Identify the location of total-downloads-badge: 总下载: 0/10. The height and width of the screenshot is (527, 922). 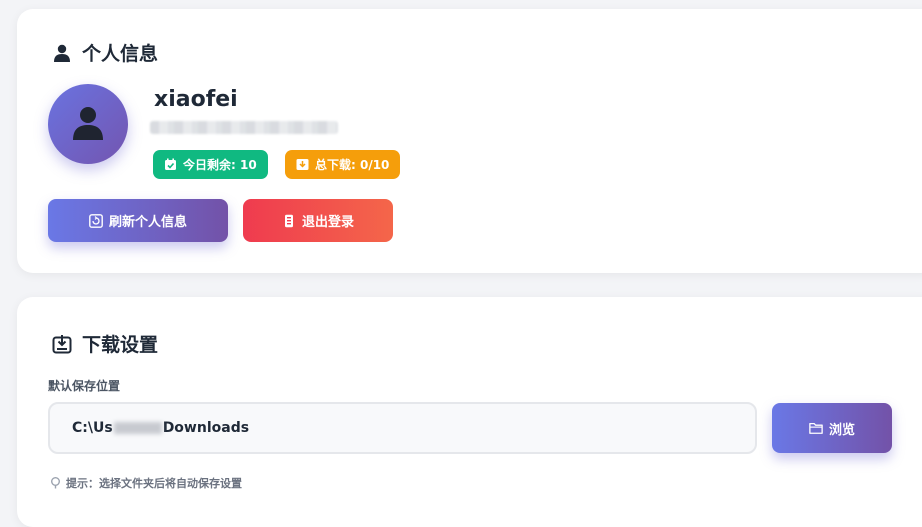
(343, 164).